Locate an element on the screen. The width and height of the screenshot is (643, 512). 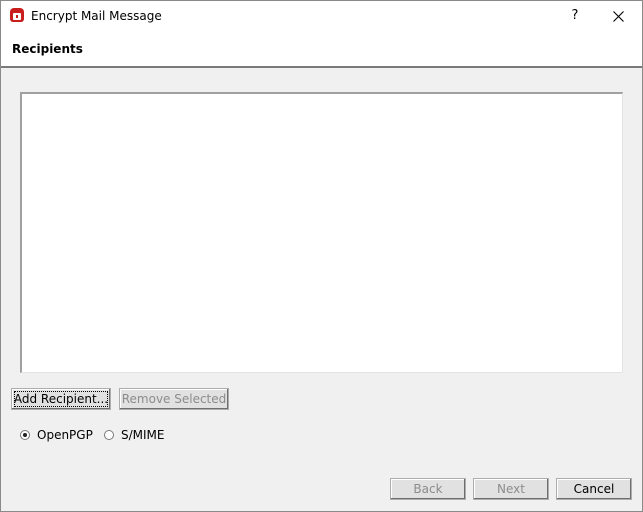
cancel-button: Cancel is located at coordinates (594, 489).